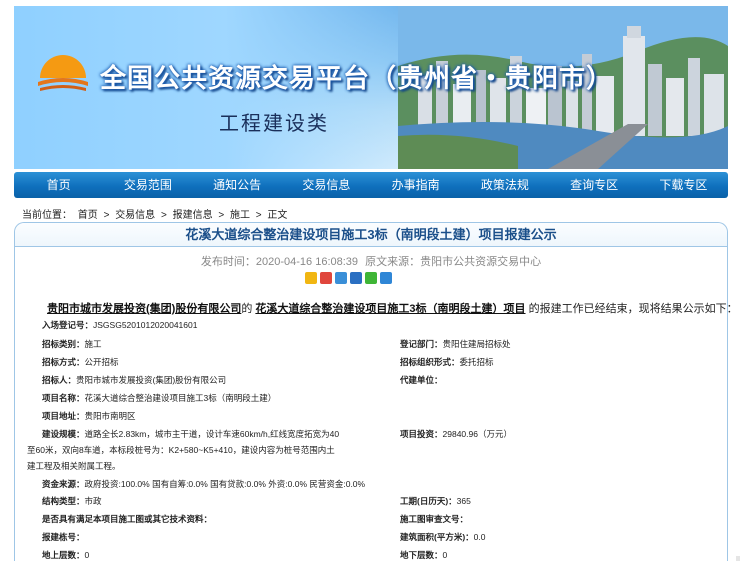 Image resolution: width=740 pixels, height=561 pixels. I want to click on breadcrumb-construction: 施工, so click(240, 215).